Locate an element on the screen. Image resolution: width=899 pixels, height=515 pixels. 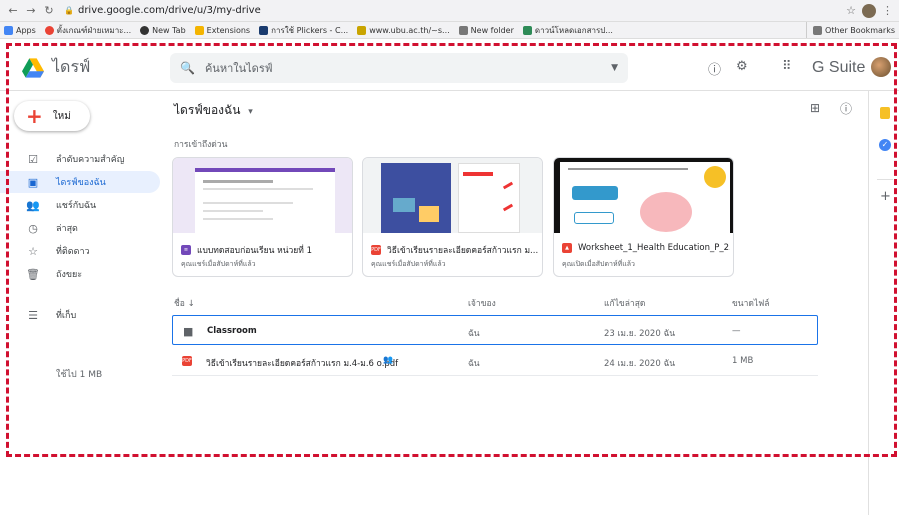
drive-header: ไดรฟ์ 🔍 ค้นหาในไดรฟ์ ▼ ⓘ ⚙ ⠿ G Suite is located at coordinates (449, 65).